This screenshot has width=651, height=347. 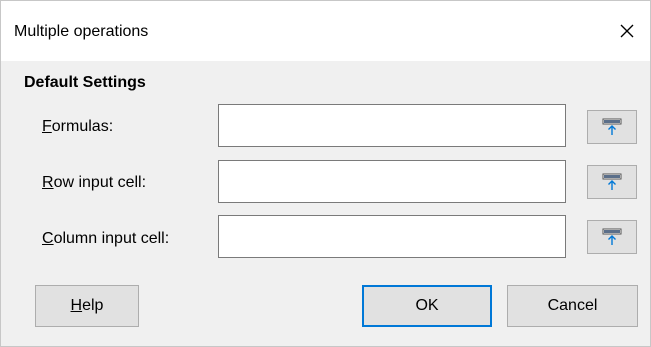 What do you see at coordinates (82, 126) in the screenshot?
I see `formulas-label-text: ormulas:` at bounding box center [82, 126].